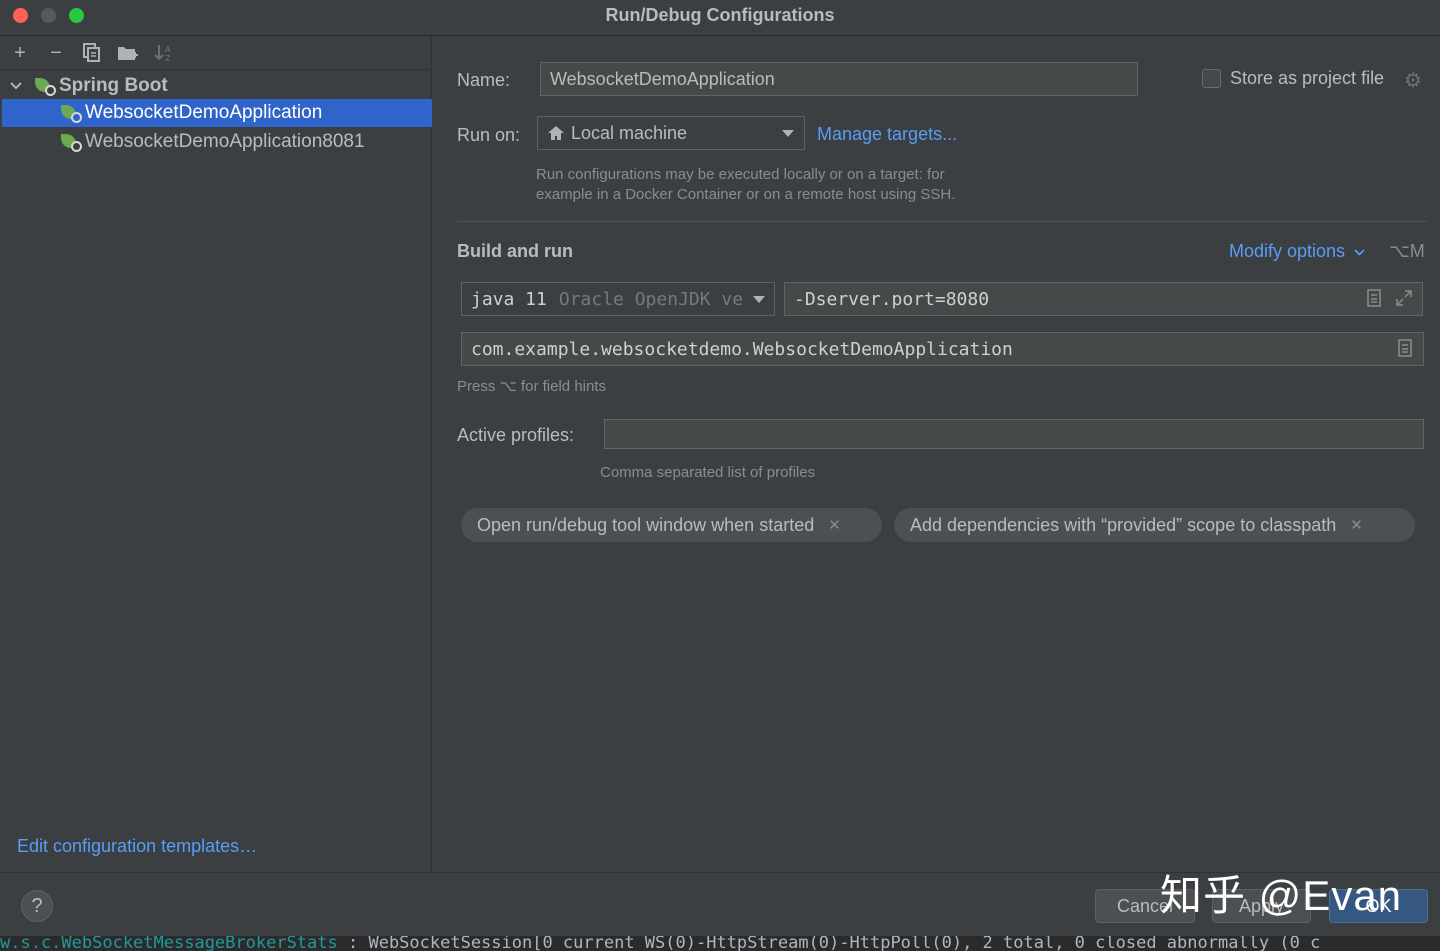 The width and height of the screenshot is (1440, 951). I want to click on help-button: ?, so click(37, 906).